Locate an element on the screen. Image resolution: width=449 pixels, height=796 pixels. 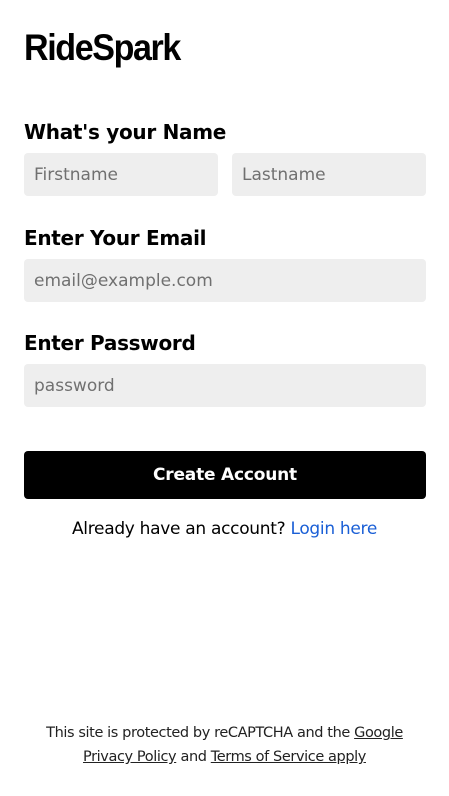
login-prompt-text: Already have an account? is located at coordinates (178, 529).